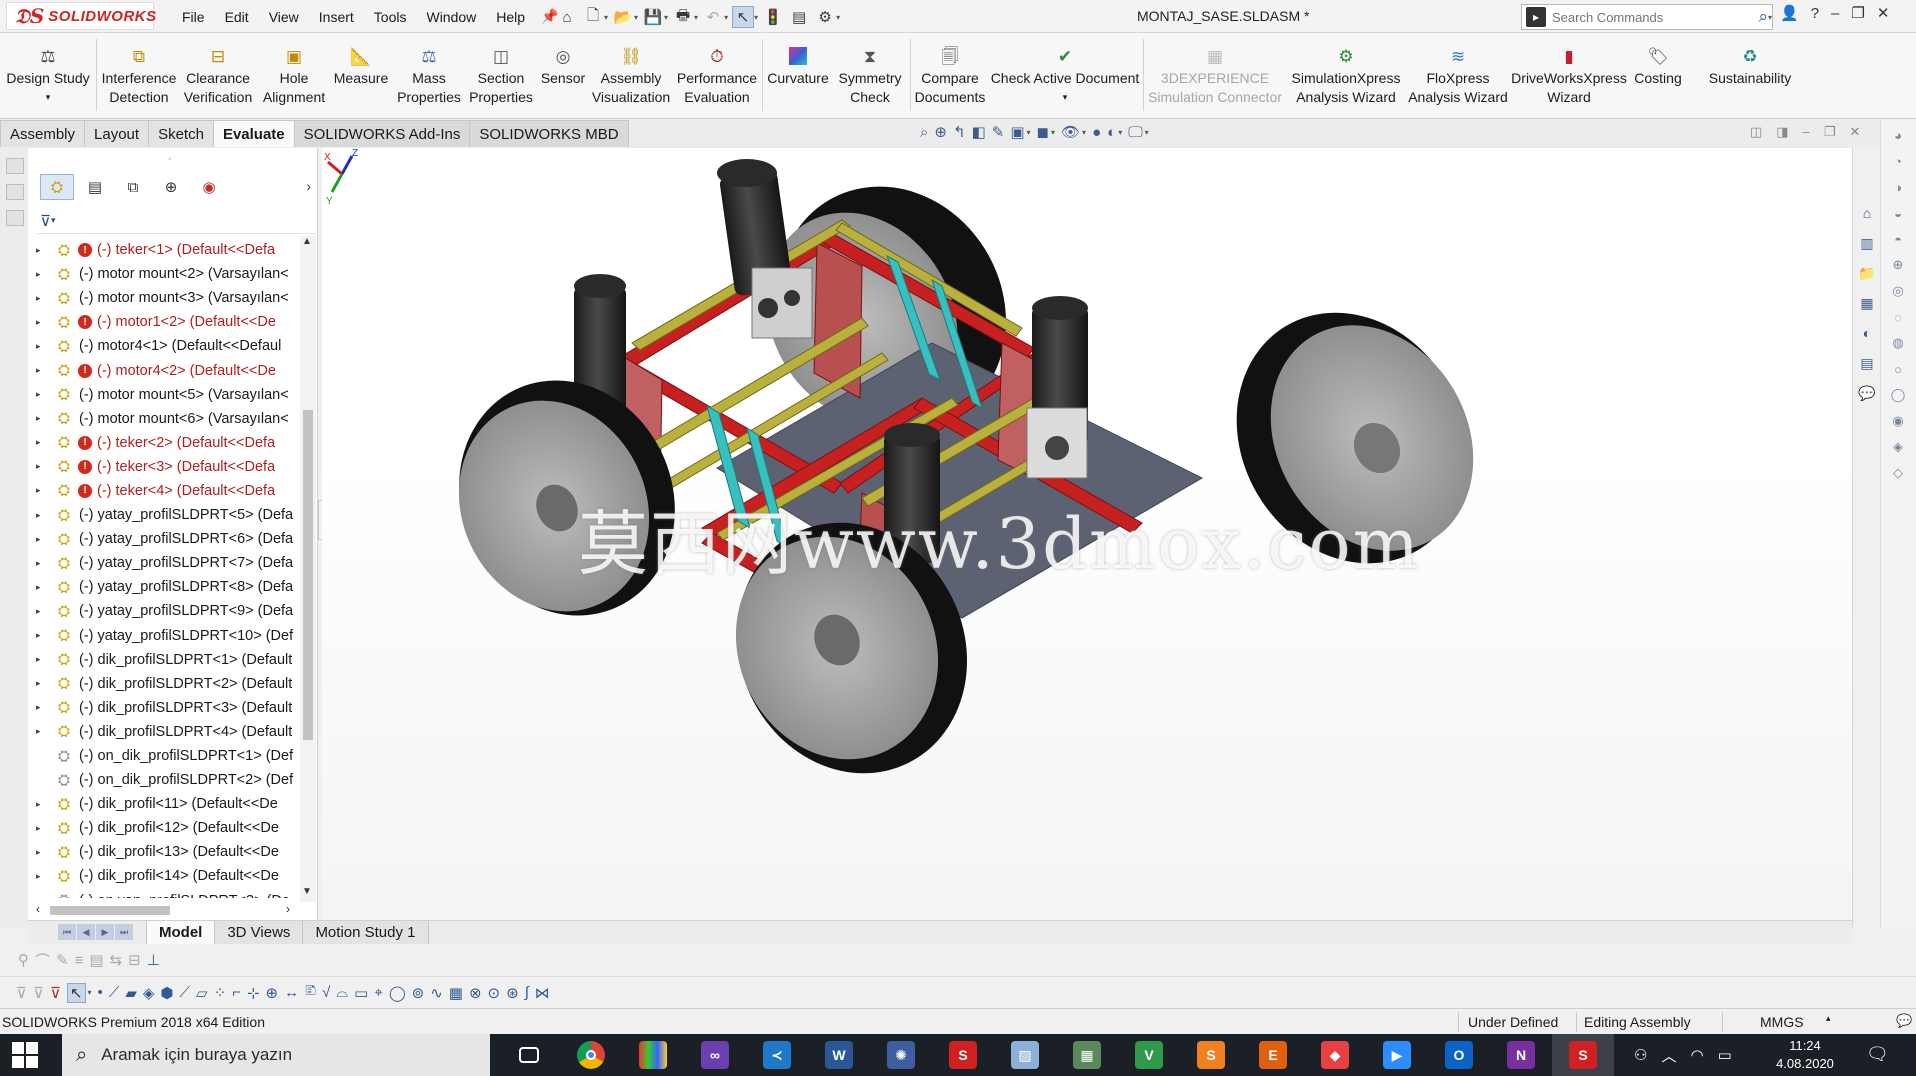 The width and height of the screenshot is (1916, 1076). What do you see at coordinates (1017, 132) in the screenshot?
I see `view-orientation-icon: ▣` at bounding box center [1017, 132].